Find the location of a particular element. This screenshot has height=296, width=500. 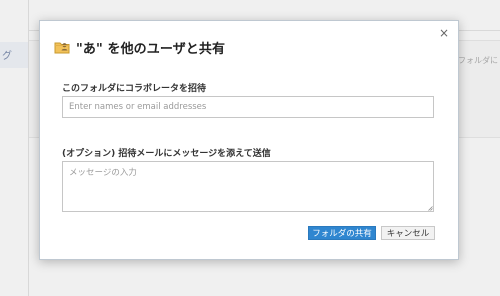

close-icon: × is located at coordinates (444, 33).